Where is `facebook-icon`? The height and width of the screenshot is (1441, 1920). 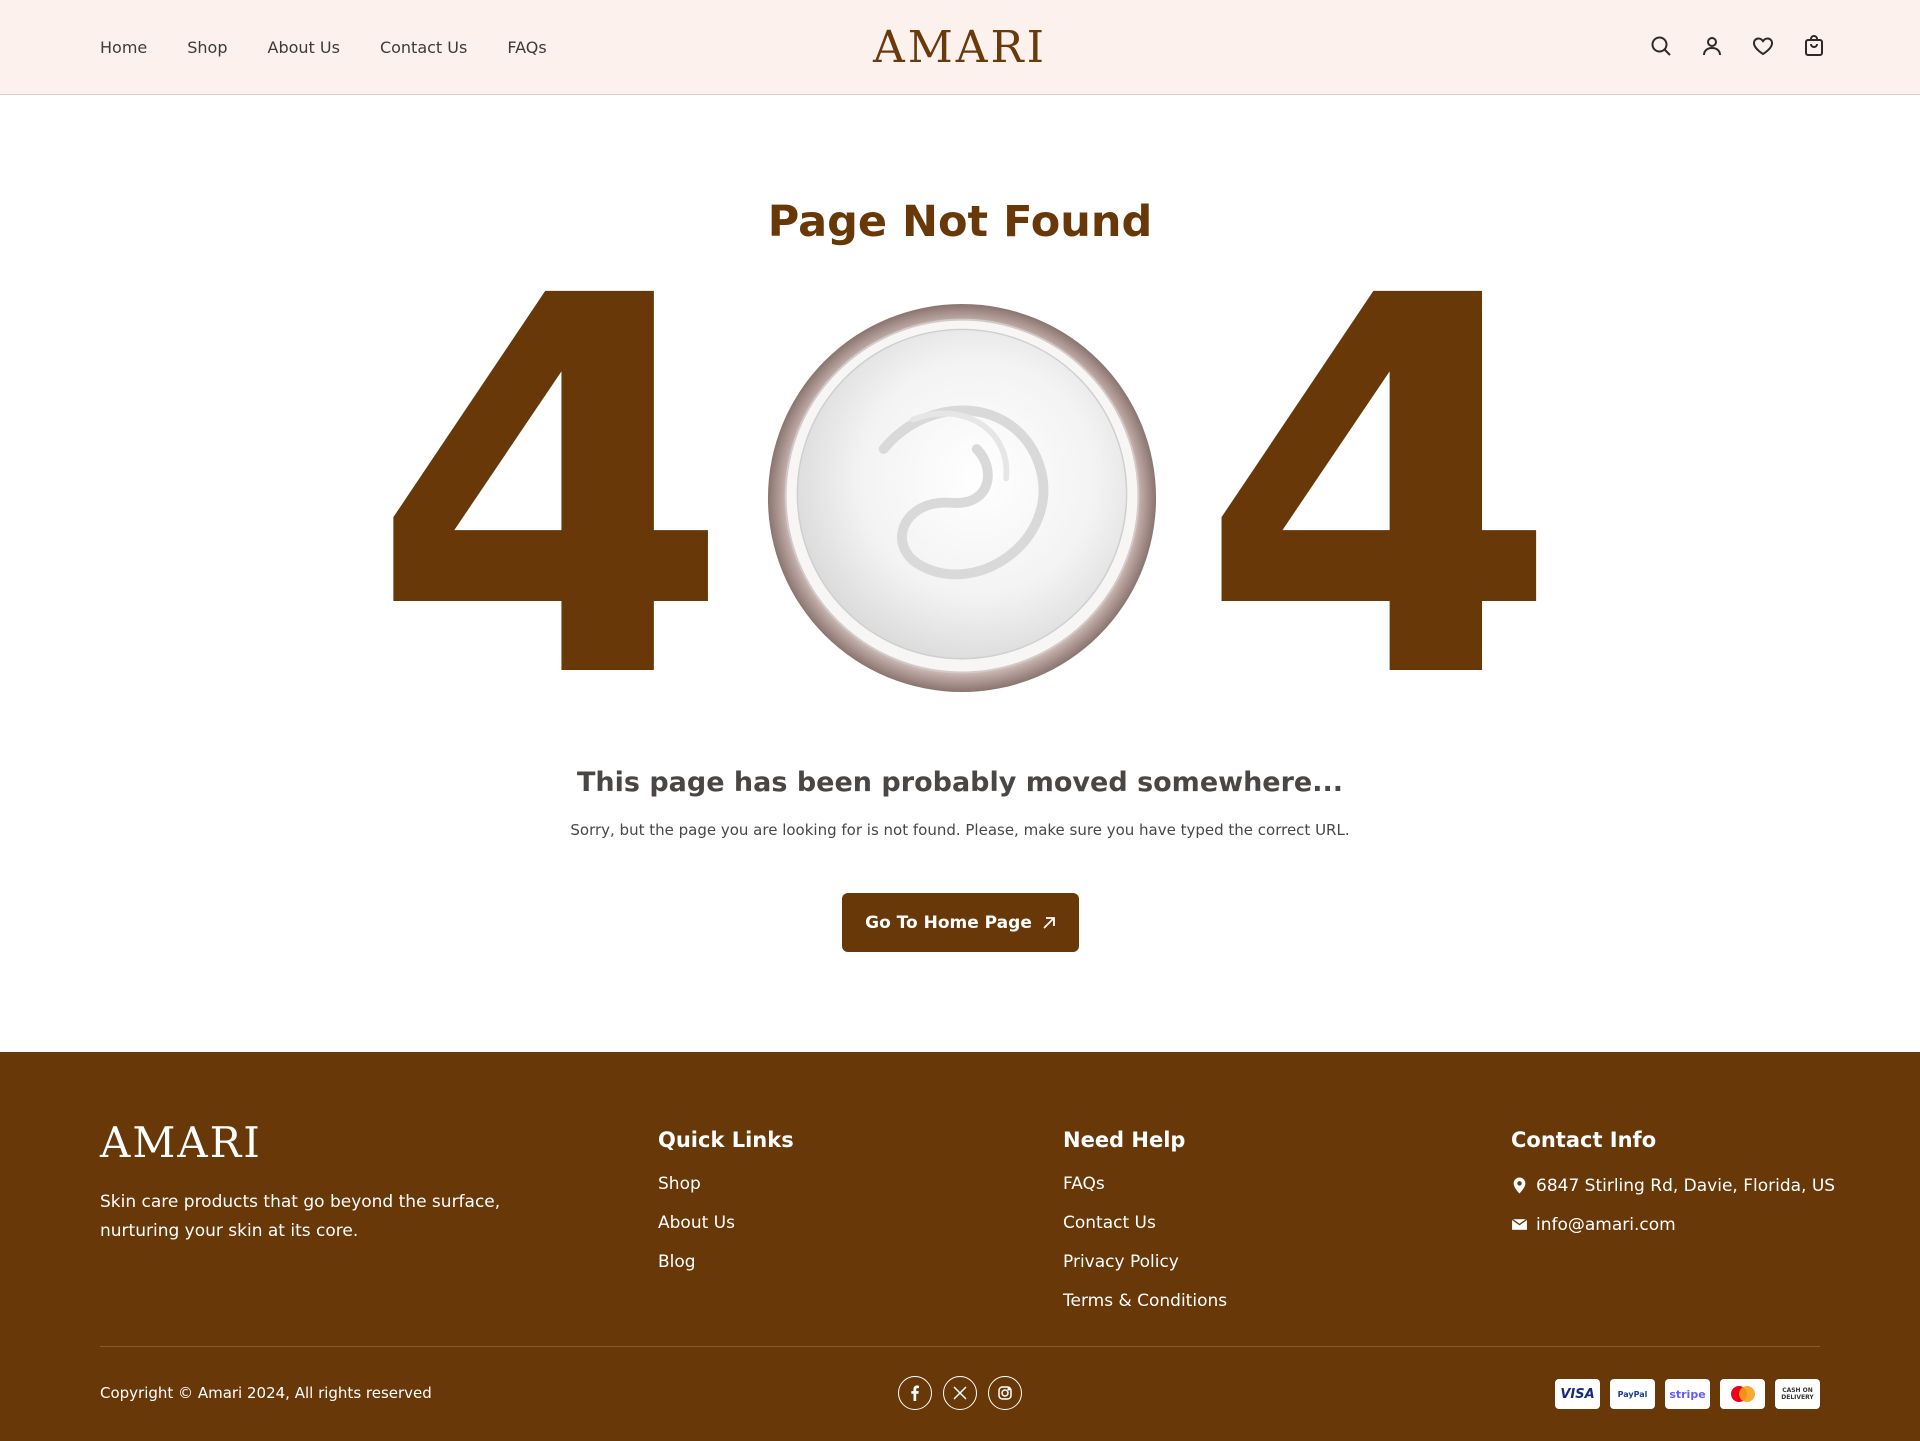
facebook-icon is located at coordinates (915, 1393).